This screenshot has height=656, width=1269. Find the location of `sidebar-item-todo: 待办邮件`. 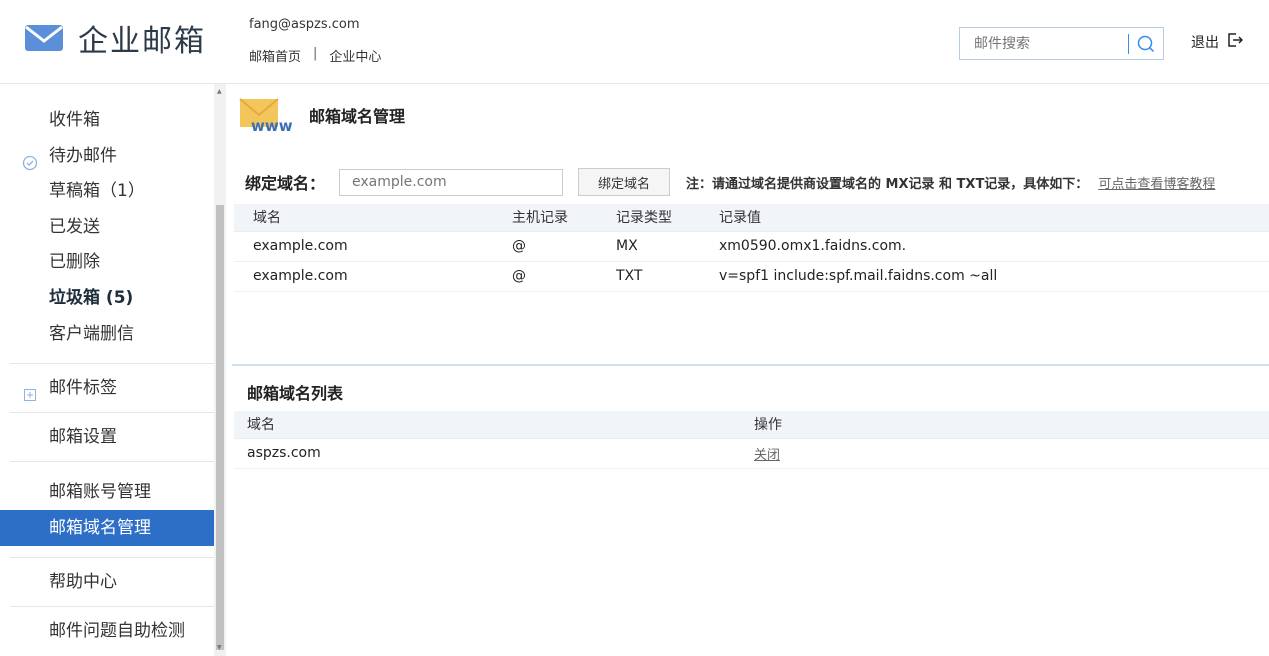

sidebar-item-todo: 待办邮件 is located at coordinates (107, 156).